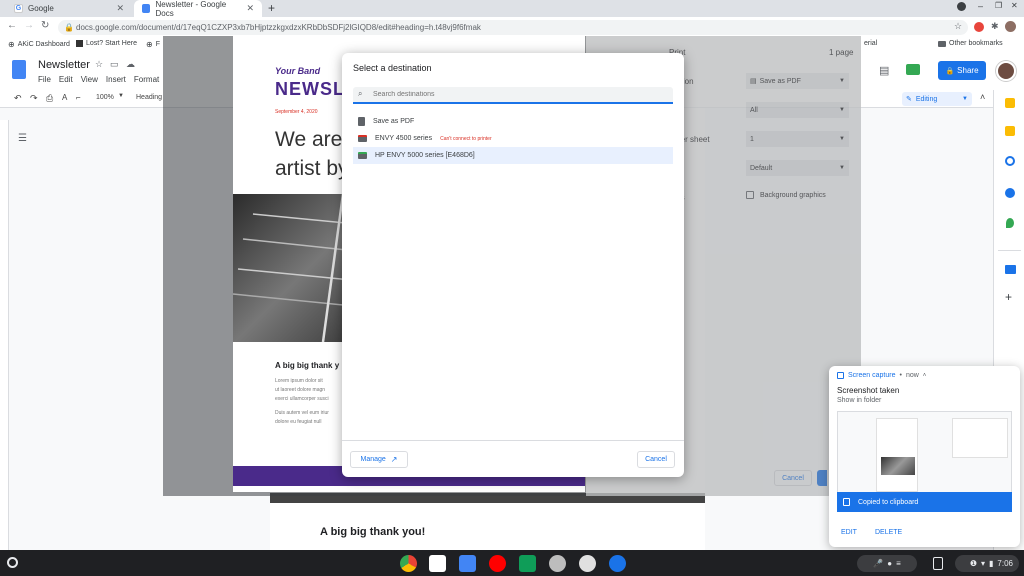 Image resolution: width=1024 pixels, height=576 pixels. Describe the element at coordinates (64, 65) in the screenshot. I see `document-title: Newsletter` at that location.